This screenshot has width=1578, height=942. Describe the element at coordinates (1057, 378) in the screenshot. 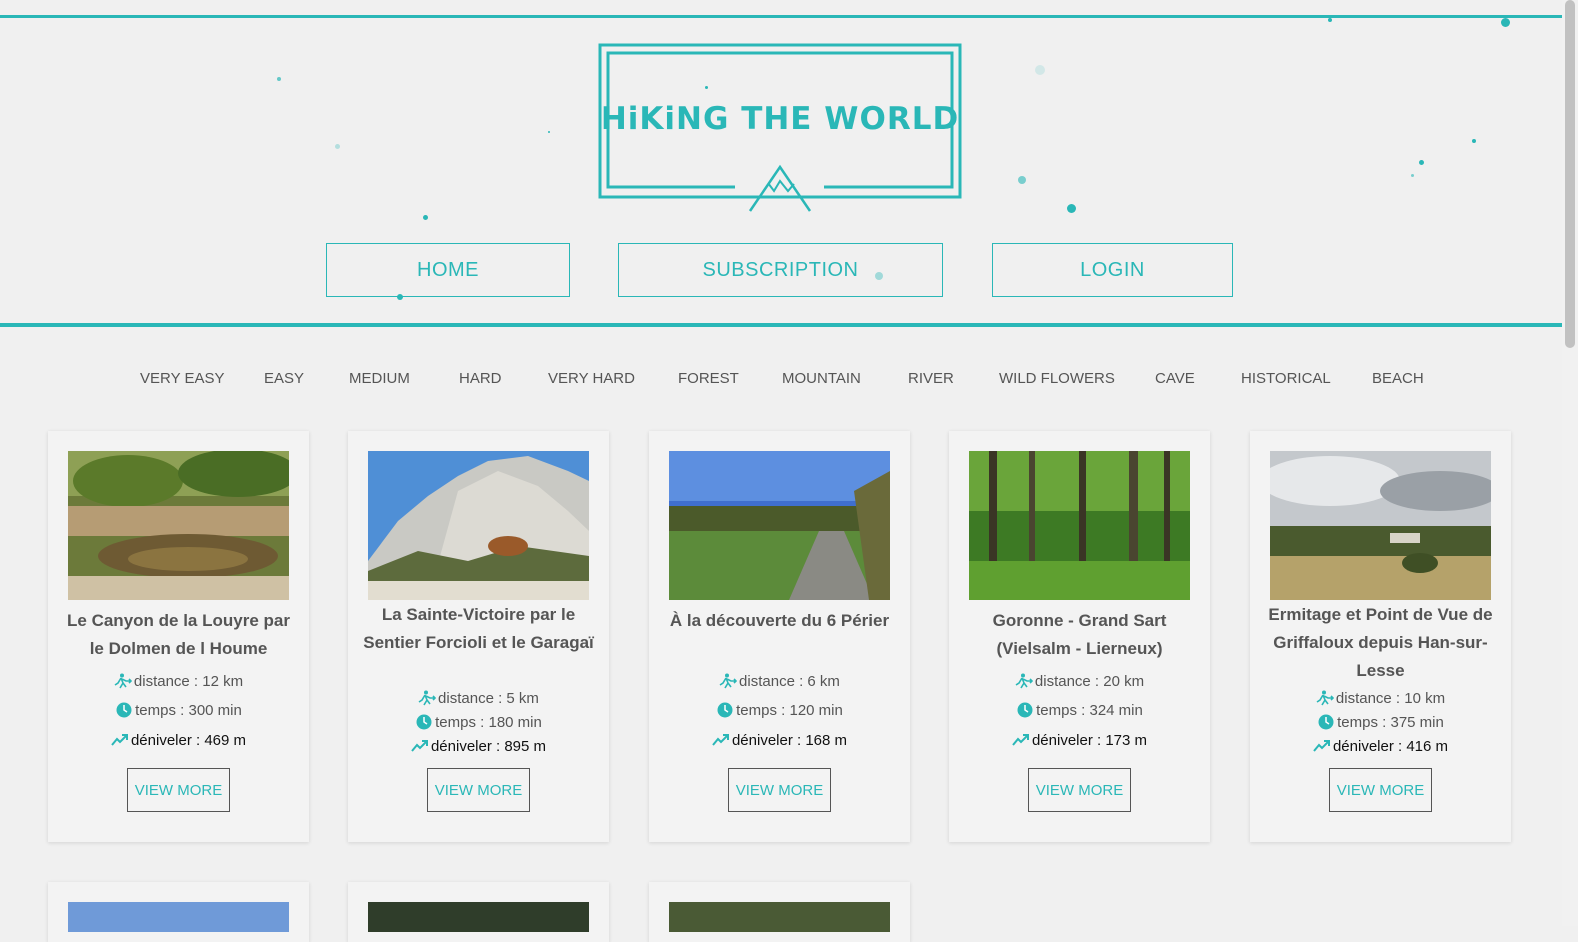

I see `filter-wild-flowers: WILD FLOWERS` at that location.